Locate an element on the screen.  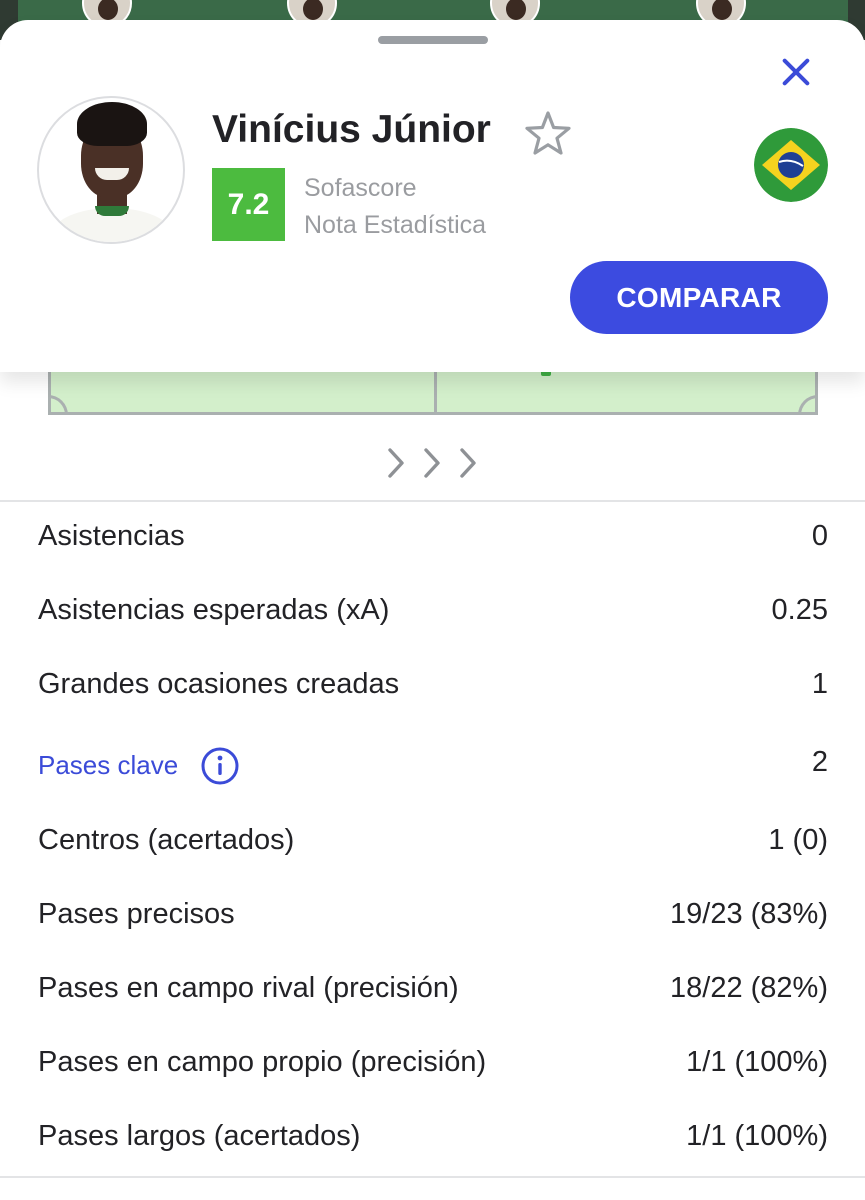
stat-row: Centros (acertados) 1 (0) is located at coordinates (432, 843).